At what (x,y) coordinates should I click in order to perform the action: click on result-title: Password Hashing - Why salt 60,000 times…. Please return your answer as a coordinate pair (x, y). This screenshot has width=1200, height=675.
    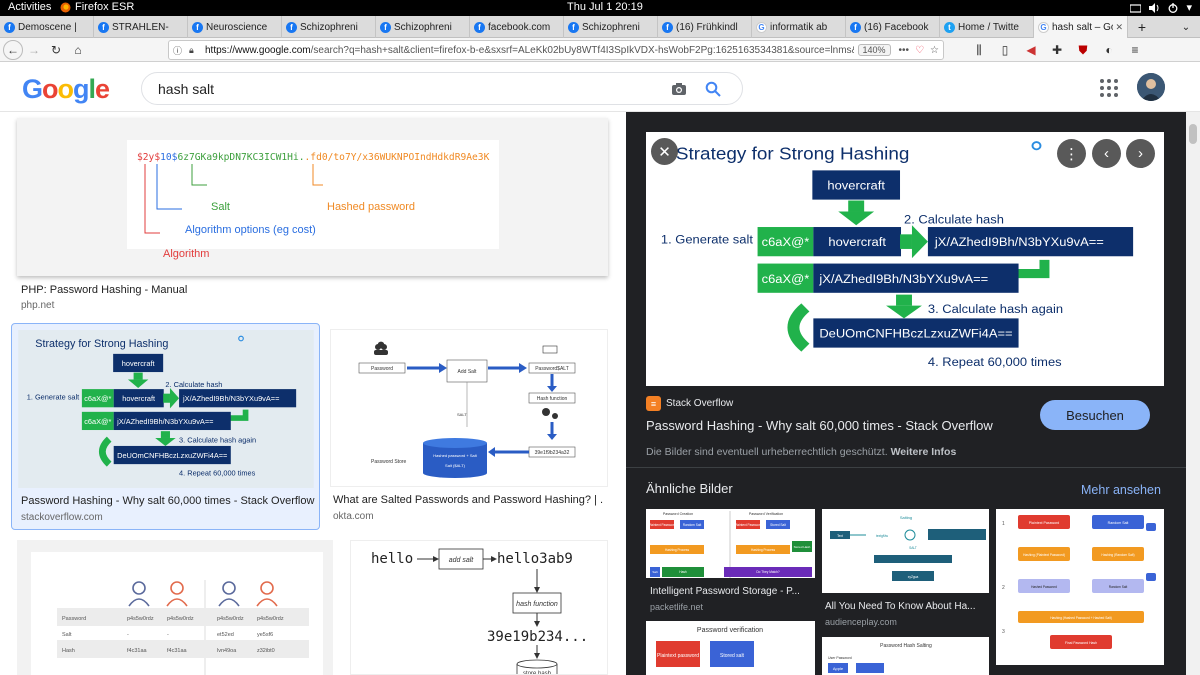
    Looking at the image, I should click on (168, 501).